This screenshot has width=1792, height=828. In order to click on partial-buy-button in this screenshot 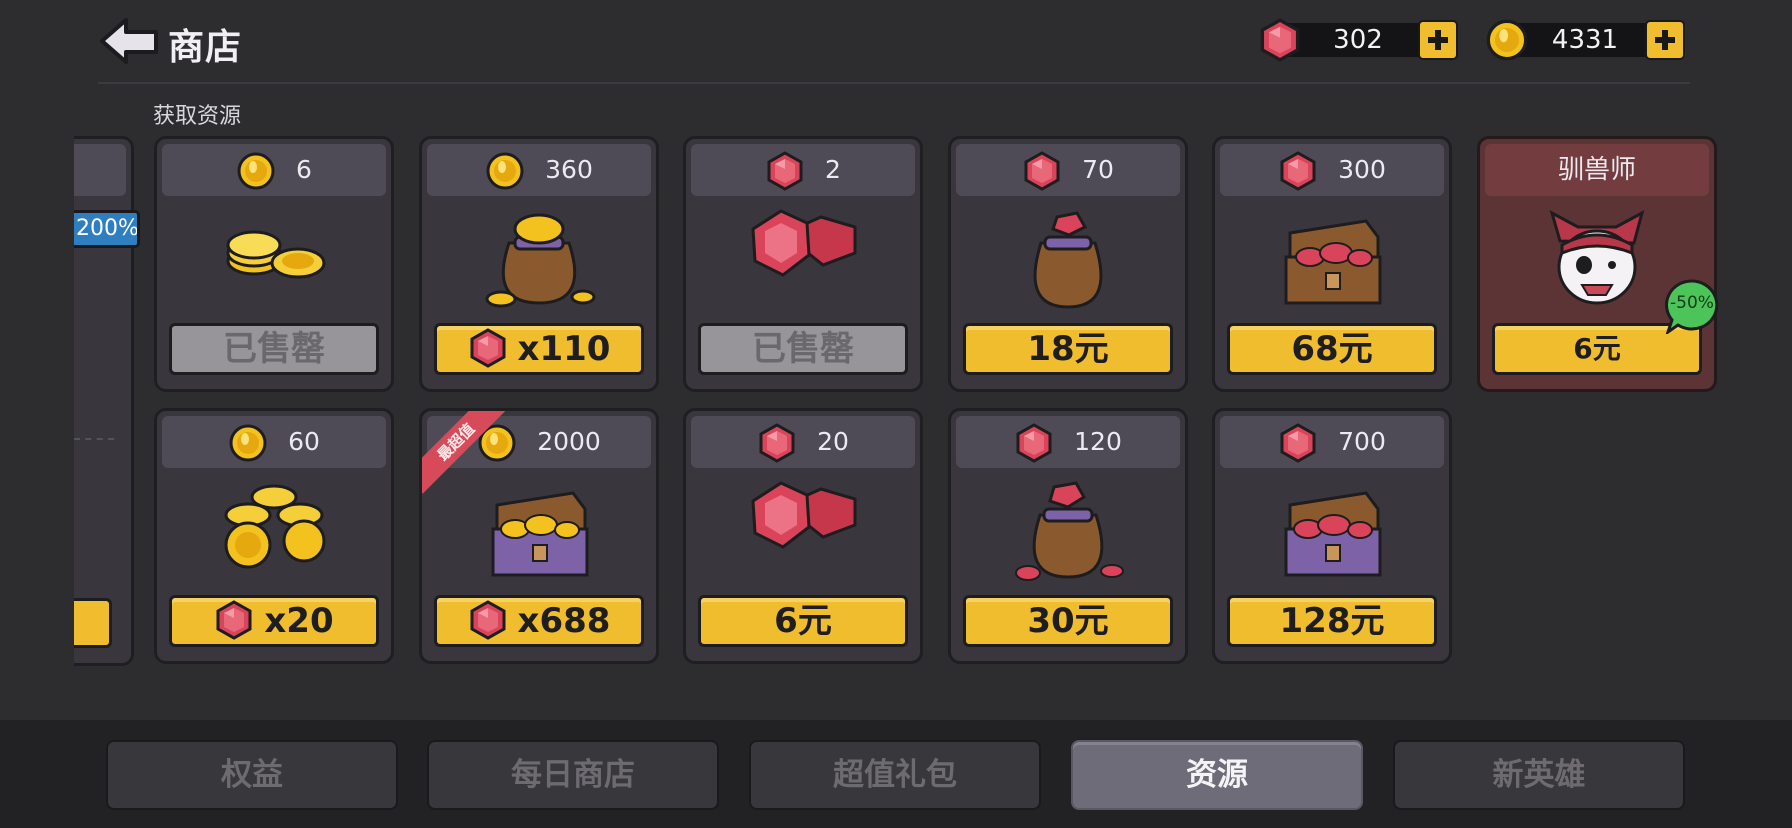, I will do `click(93, 623)`.